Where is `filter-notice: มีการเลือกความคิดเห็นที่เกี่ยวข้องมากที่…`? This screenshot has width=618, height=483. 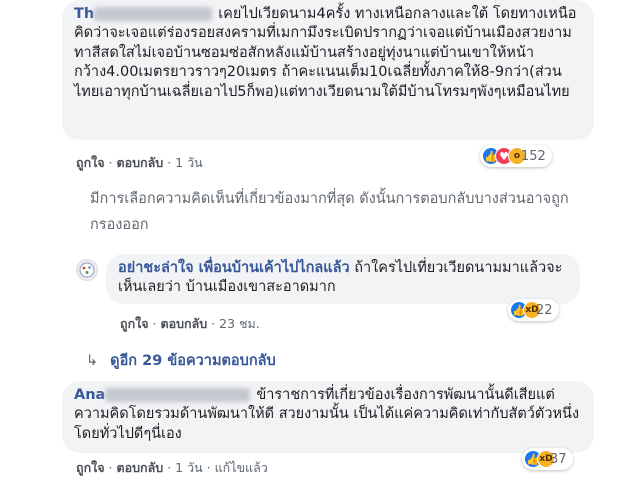 filter-notice: มีการเลือกความคิดเห็นที่เกี่ยวข้องมากที่… is located at coordinates (329, 212).